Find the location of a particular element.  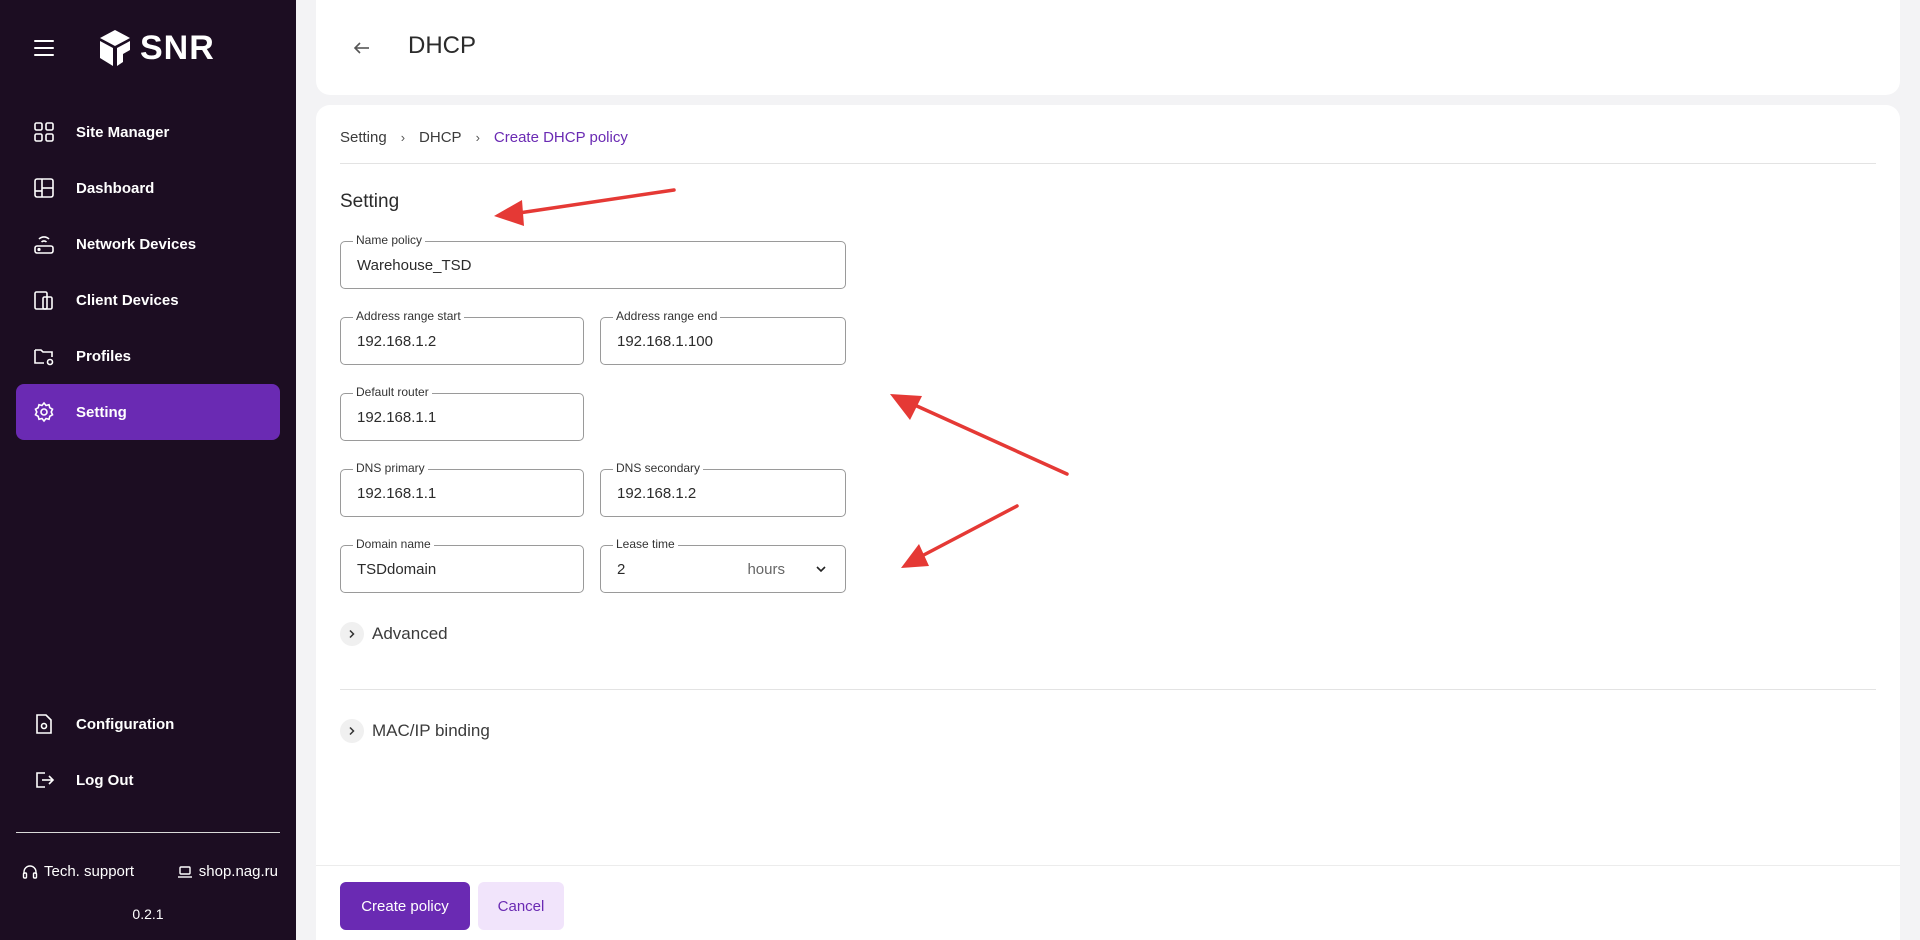

breadcrumb-item-current: Create DHCP policy is located at coordinates (560, 137).